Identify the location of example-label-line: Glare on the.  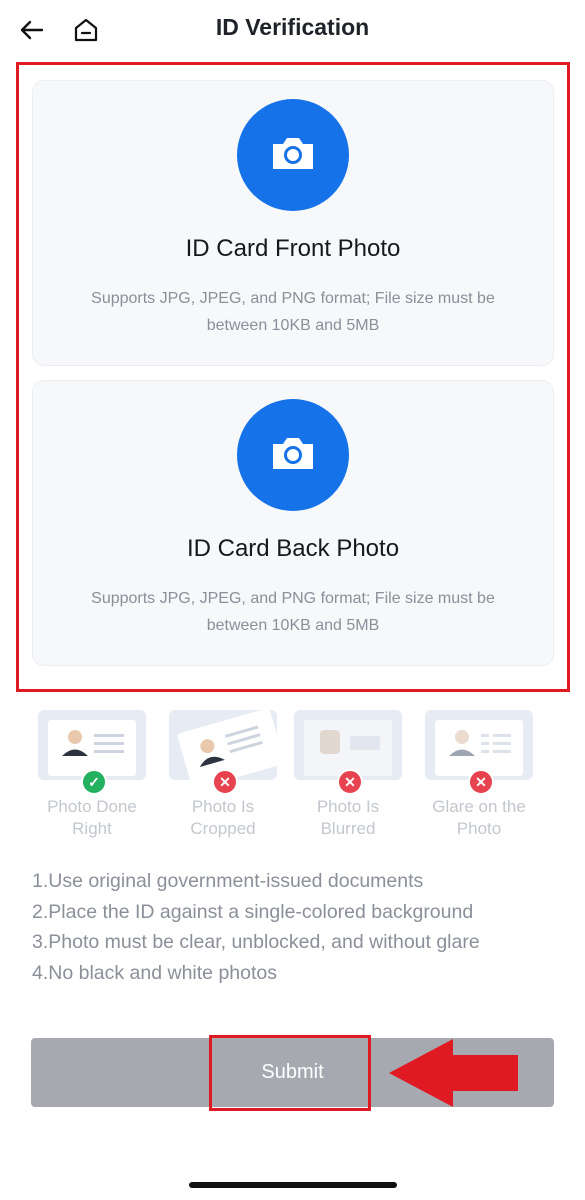
(479, 806).